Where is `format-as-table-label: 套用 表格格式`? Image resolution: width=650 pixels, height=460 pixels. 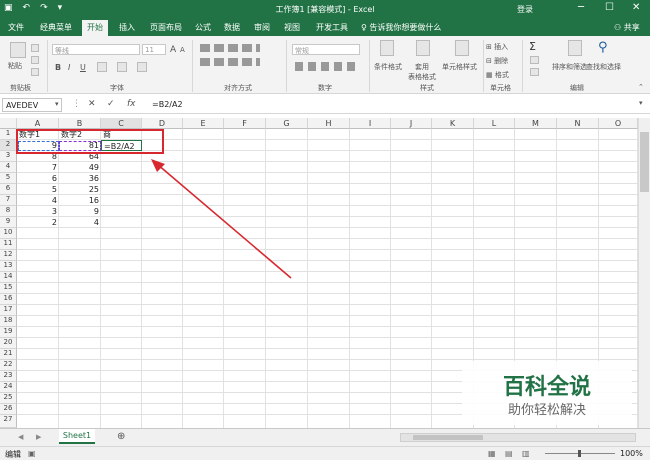 format-as-table-label: 套用 表格格式 is located at coordinates (422, 72).